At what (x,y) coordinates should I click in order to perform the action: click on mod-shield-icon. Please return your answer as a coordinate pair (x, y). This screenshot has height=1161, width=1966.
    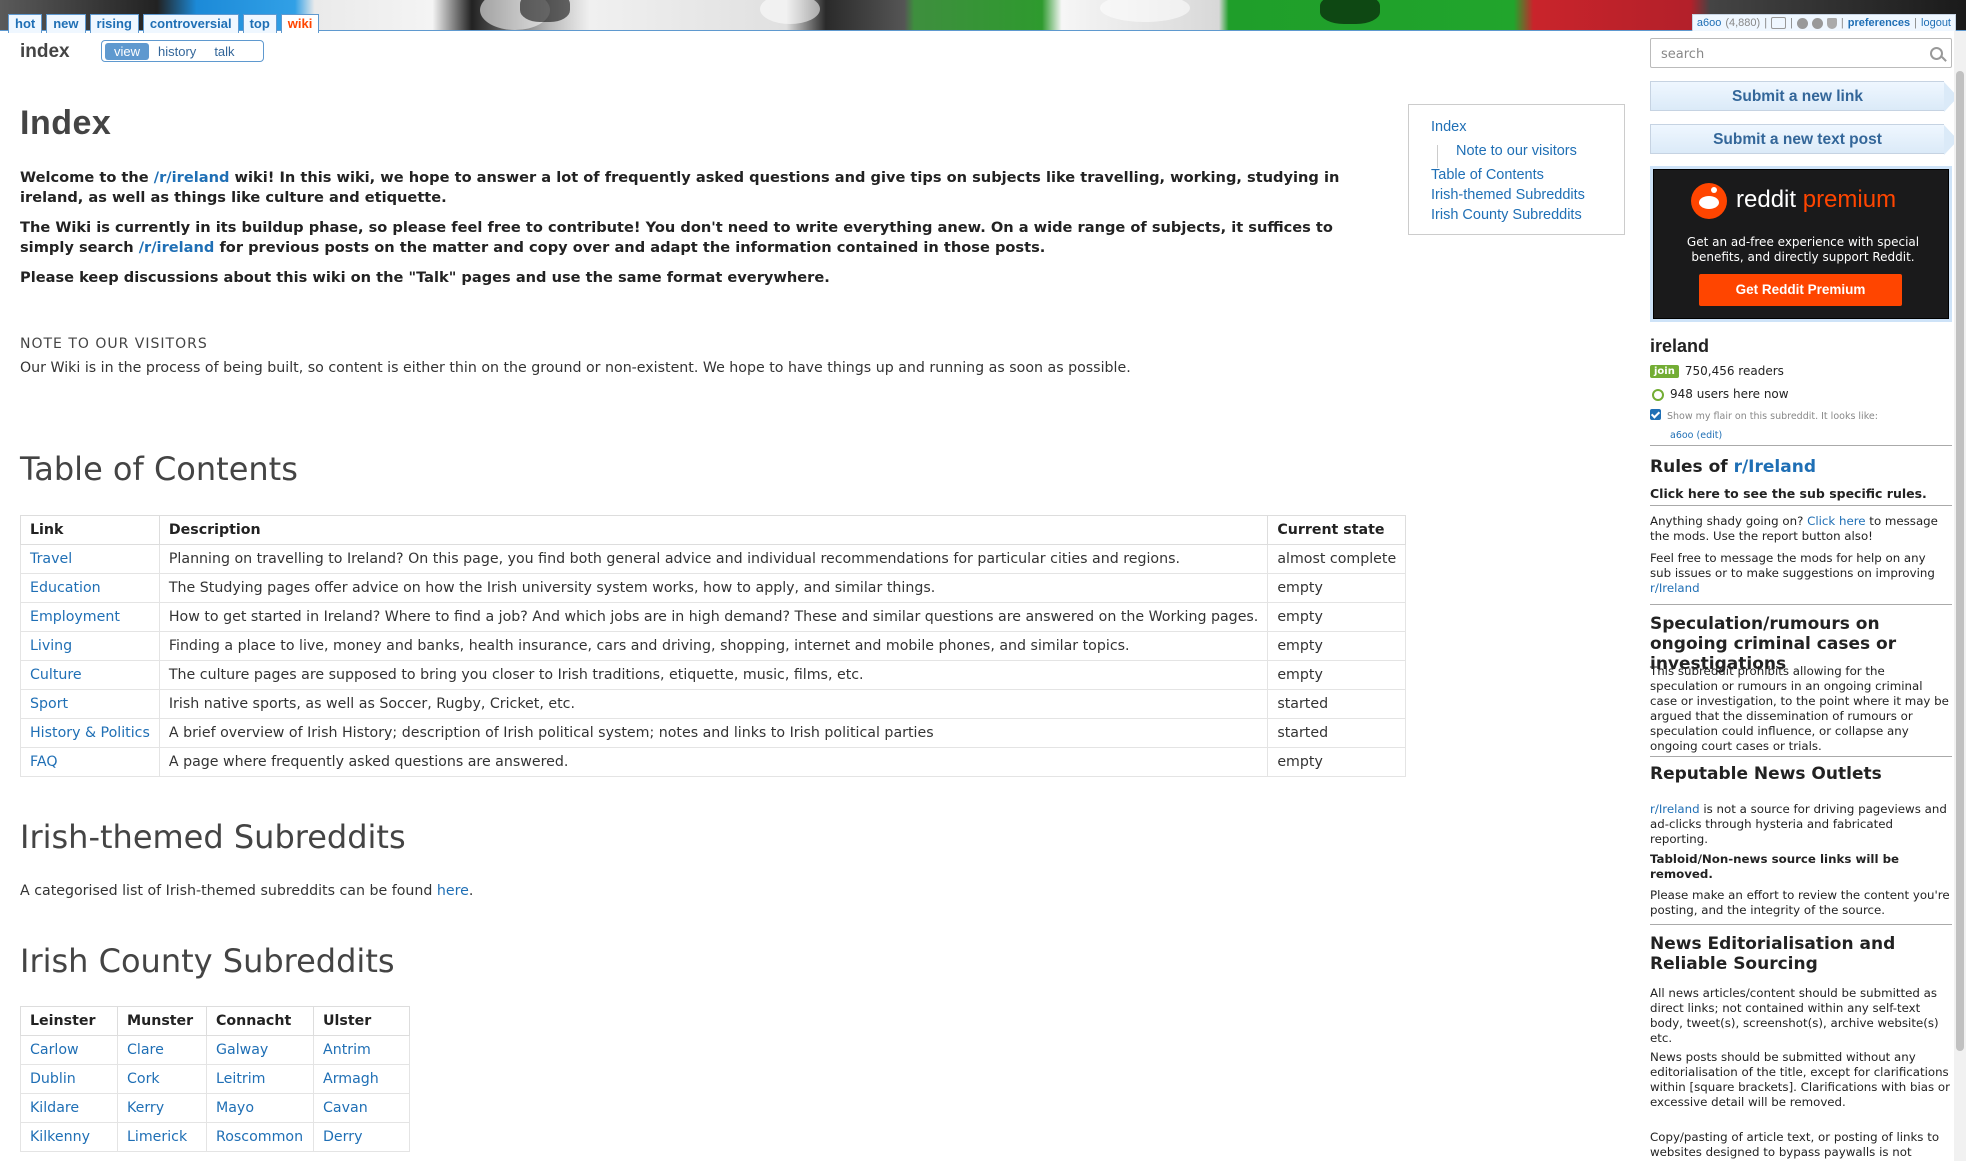
    Looking at the image, I should click on (1831, 23).